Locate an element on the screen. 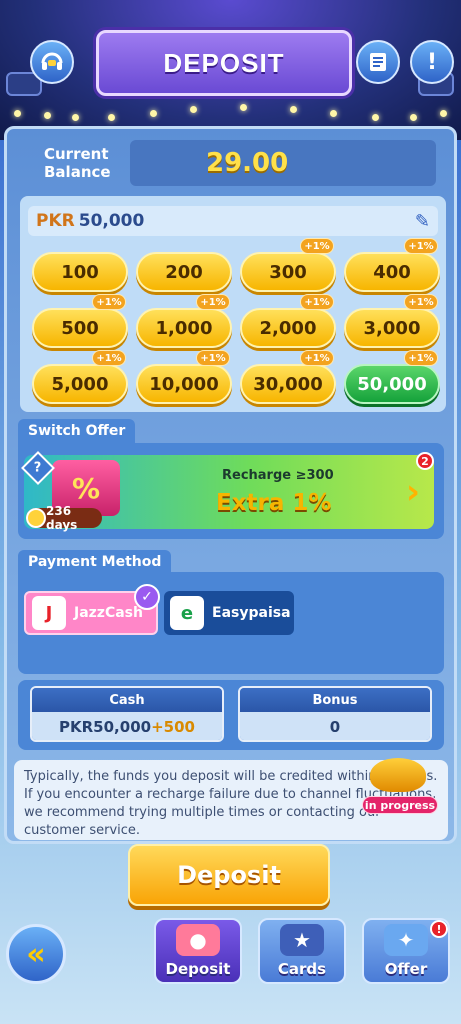  page-title: DEPOSIT is located at coordinates (224, 62).